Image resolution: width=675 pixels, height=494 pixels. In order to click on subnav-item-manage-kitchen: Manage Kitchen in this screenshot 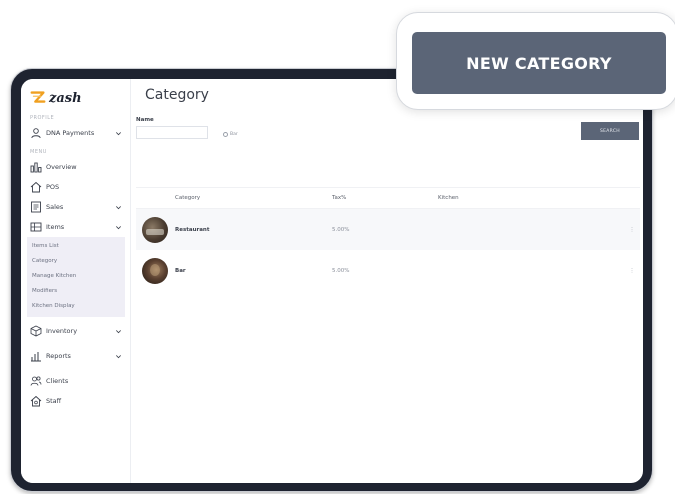, I will do `click(76, 276)`.